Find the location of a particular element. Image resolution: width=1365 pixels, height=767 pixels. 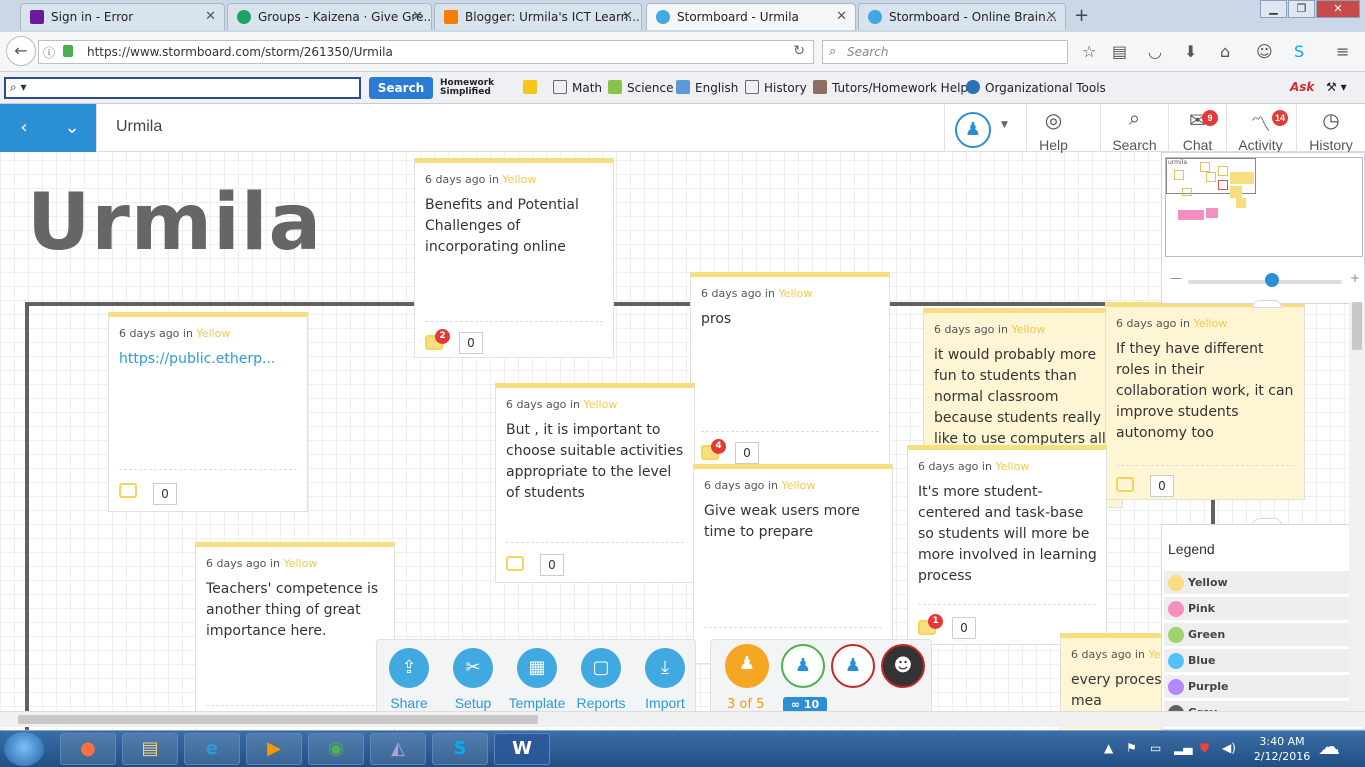

legend-item-pink: Pink is located at coordinates (1264, 609).